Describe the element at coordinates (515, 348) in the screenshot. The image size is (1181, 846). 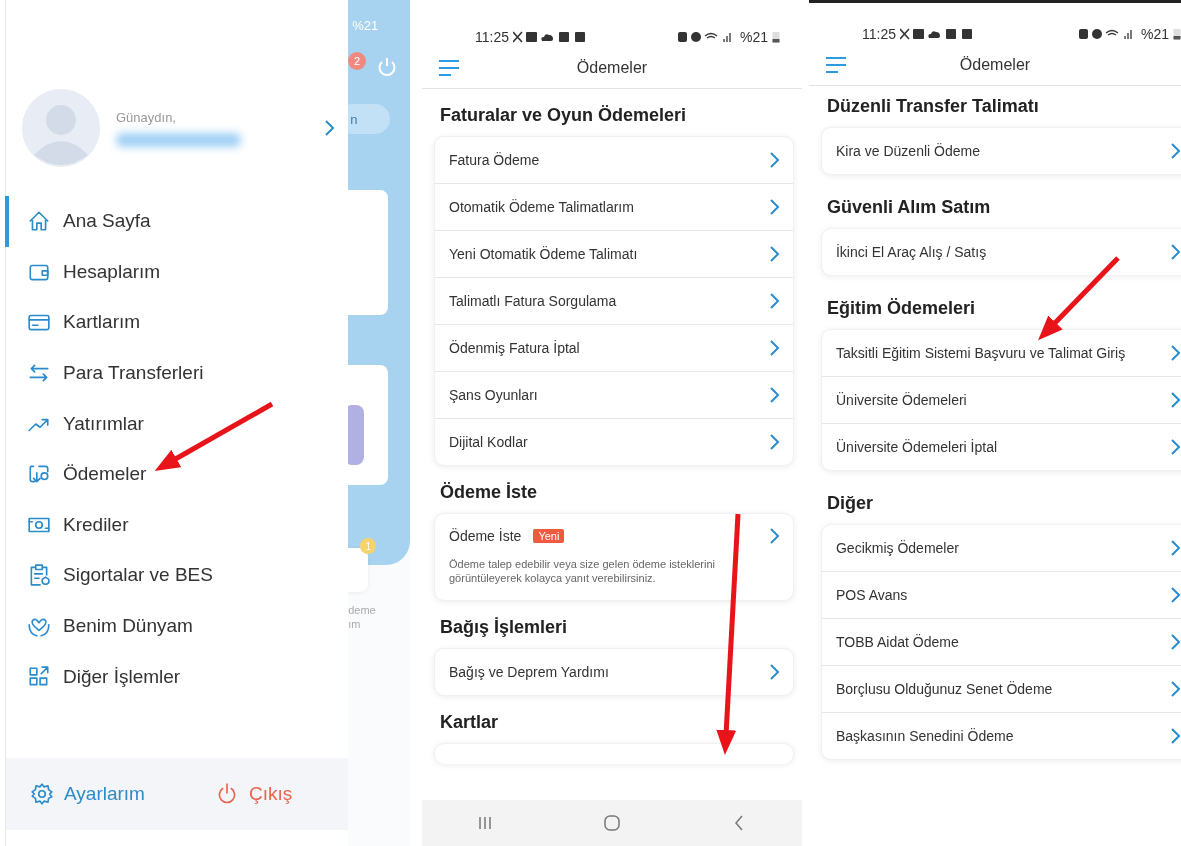
I see `row-label: Ödenmiş Fatura İptal` at that location.